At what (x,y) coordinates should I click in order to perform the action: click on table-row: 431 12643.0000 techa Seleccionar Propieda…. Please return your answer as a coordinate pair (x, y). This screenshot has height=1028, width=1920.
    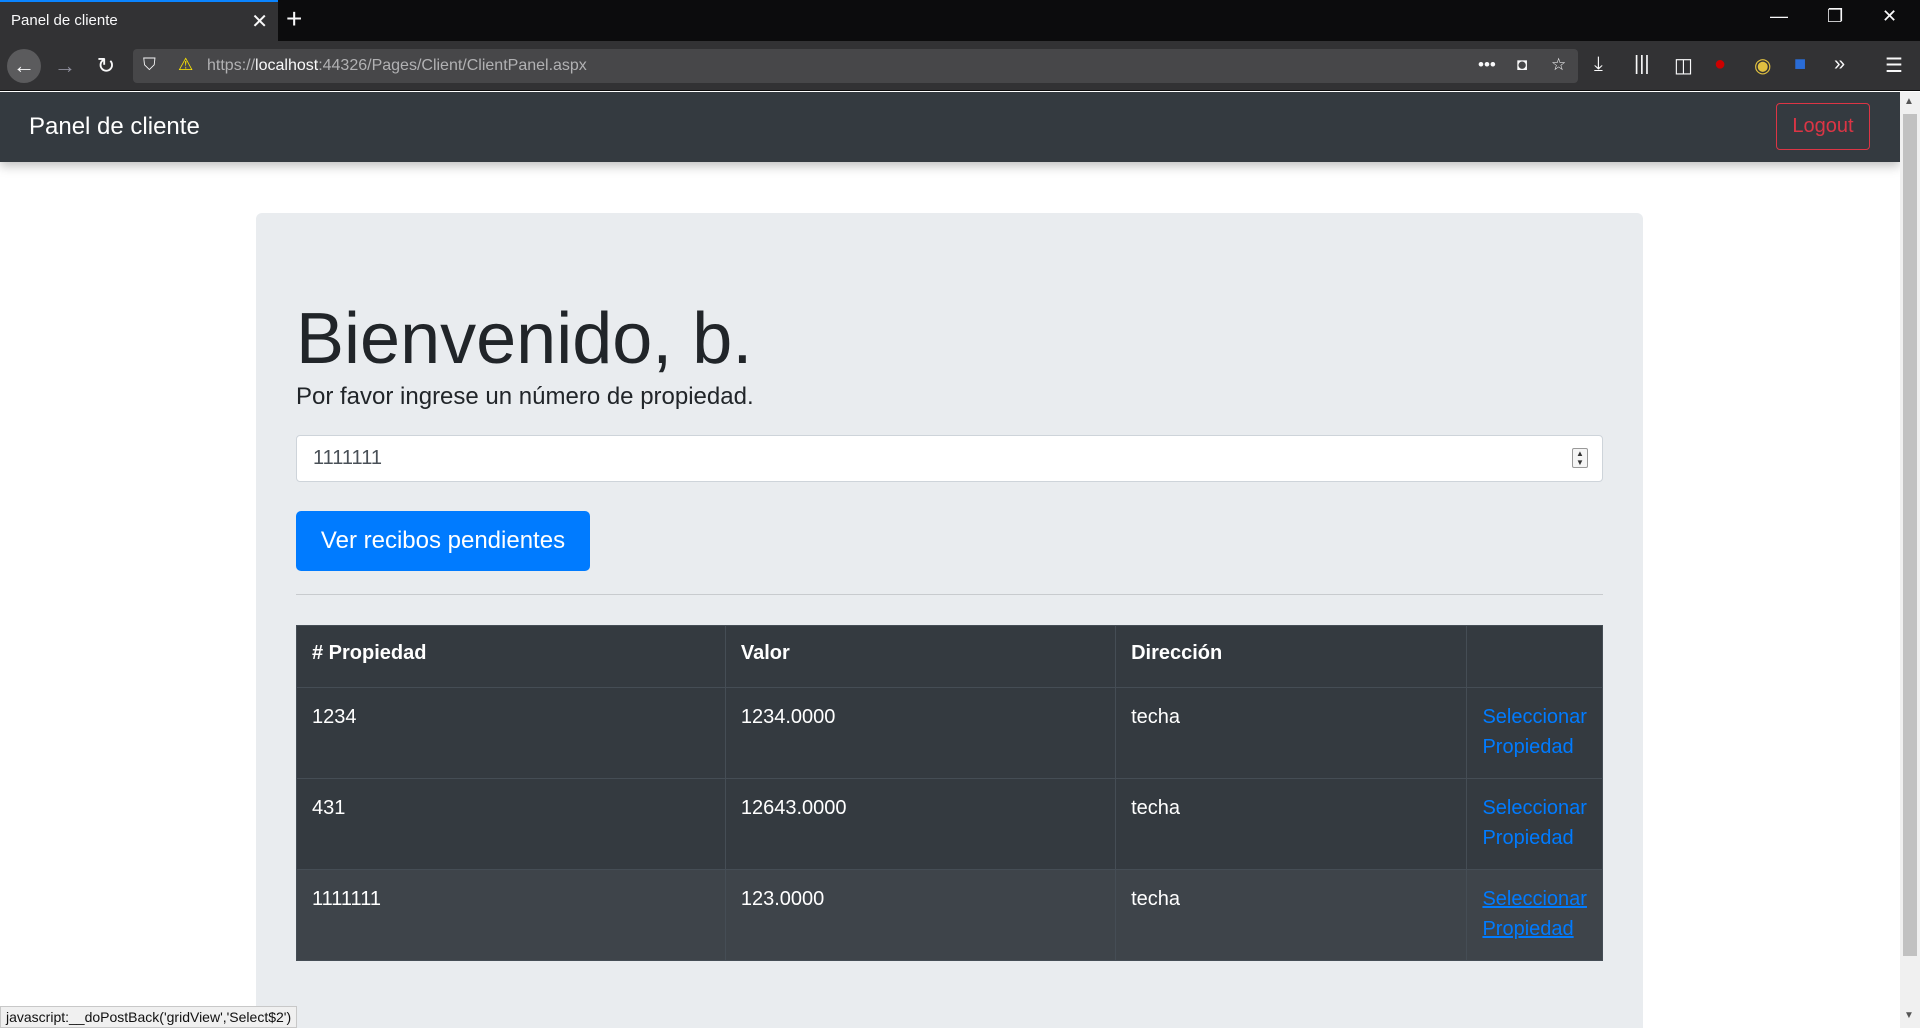
    Looking at the image, I should click on (949, 824).